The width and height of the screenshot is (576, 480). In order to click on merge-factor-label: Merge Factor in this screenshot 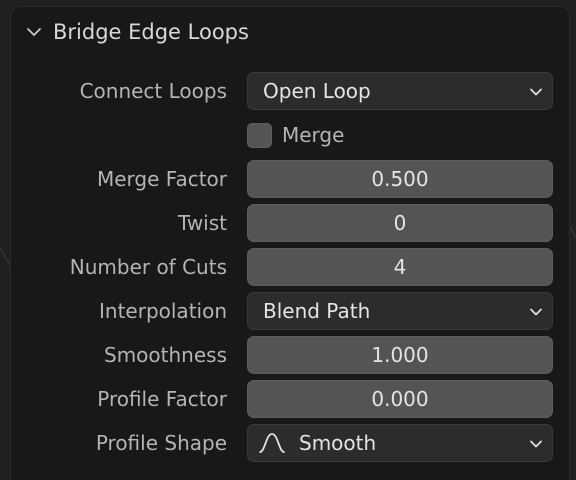, I will do `click(161, 179)`.